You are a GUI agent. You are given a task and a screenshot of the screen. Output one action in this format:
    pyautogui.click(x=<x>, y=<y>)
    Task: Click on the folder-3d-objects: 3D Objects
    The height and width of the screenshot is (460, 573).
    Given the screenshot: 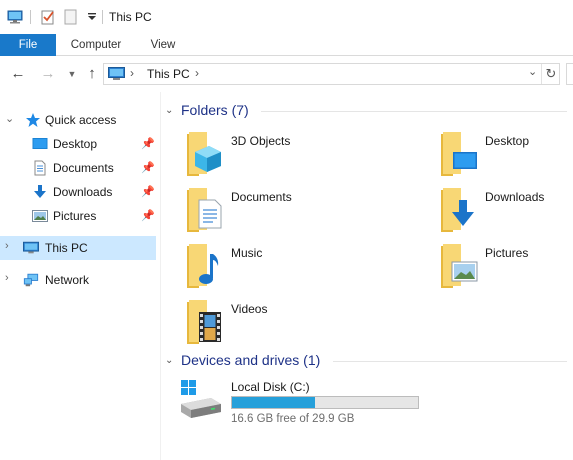 What is the action you would take?
    pyautogui.click(x=310, y=155)
    